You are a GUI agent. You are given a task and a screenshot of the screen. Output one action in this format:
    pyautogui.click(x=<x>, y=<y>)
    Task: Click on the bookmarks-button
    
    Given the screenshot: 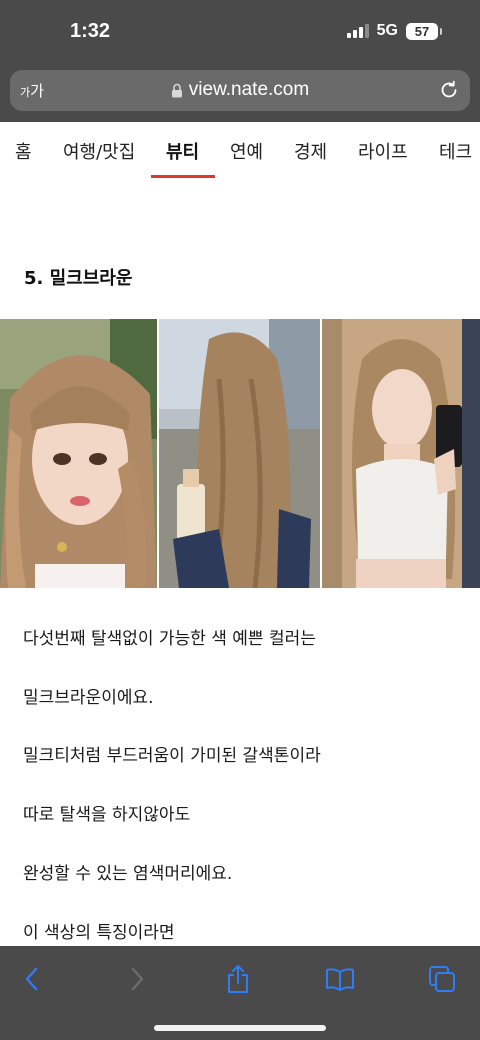 What is the action you would take?
    pyautogui.click(x=340, y=979)
    